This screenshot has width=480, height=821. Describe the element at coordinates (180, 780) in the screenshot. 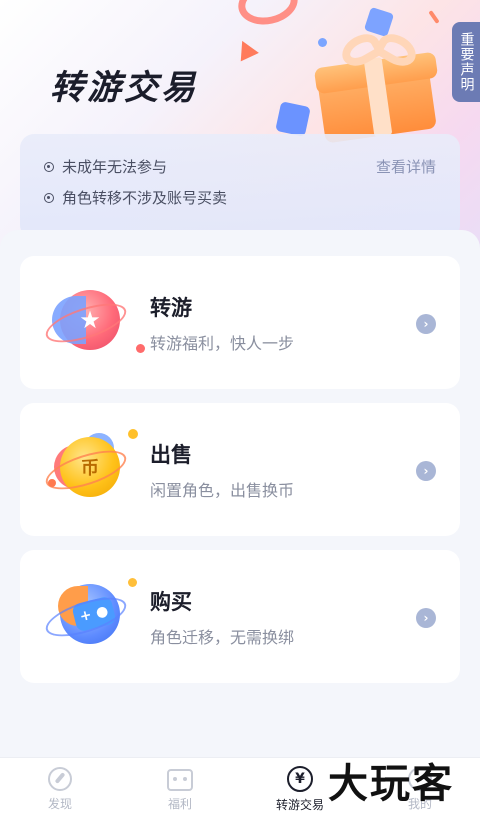

I see `robot-icon` at that location.